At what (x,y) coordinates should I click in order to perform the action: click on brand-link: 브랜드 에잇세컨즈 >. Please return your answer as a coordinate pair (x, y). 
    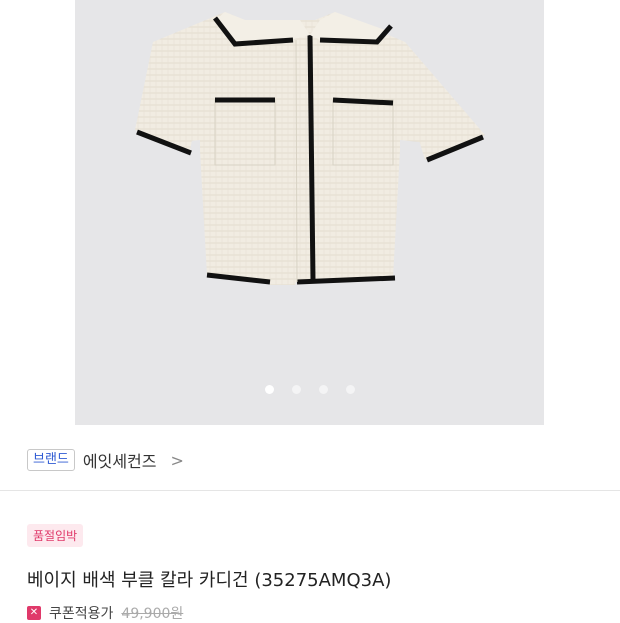
    Looking at the image, I should click on (105, 460).